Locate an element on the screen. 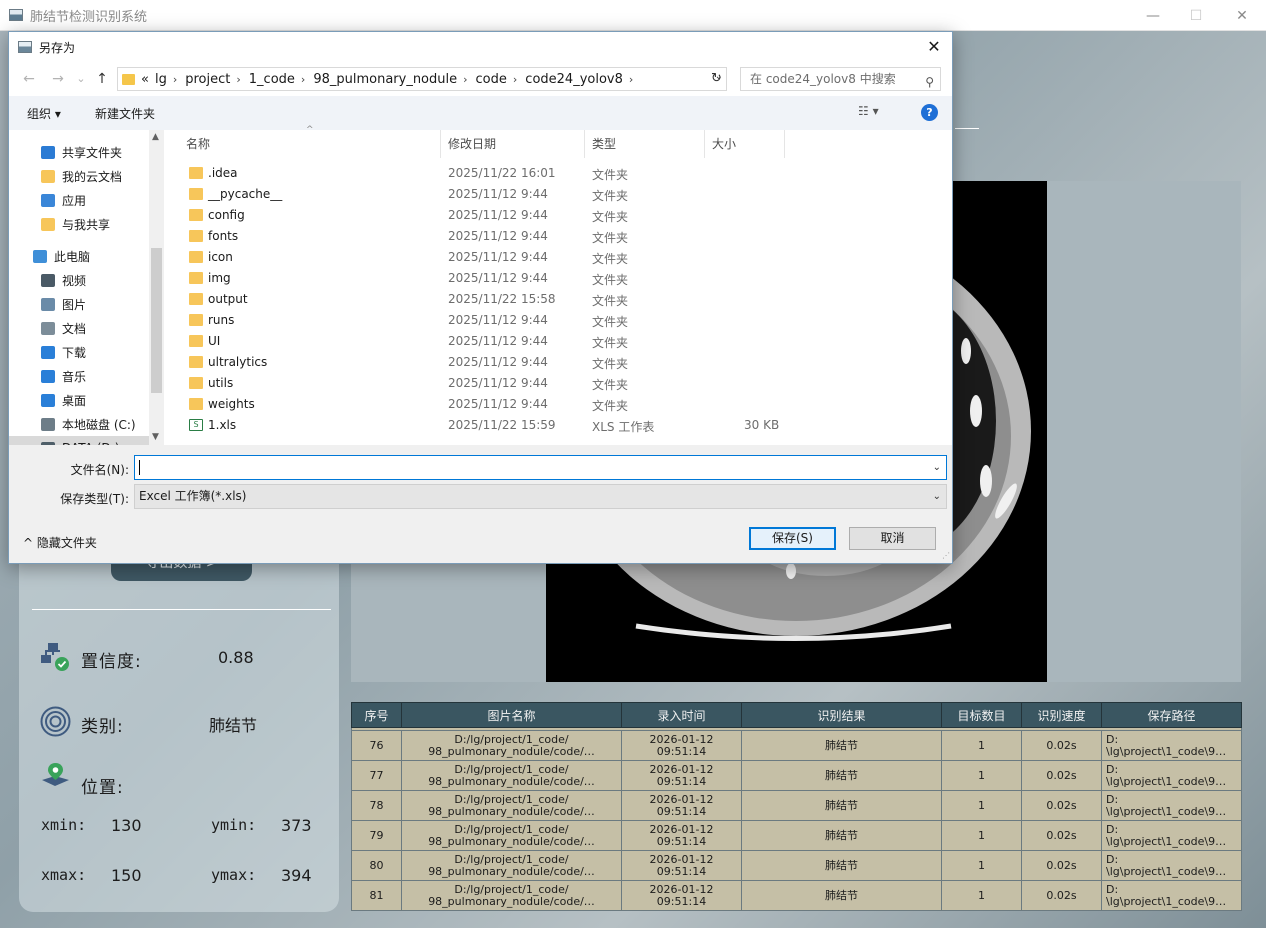 The width and height of the screenshot is (1266, 928). nav-item: 本地磁盘 (C:) is located at coordinates (79, 424).